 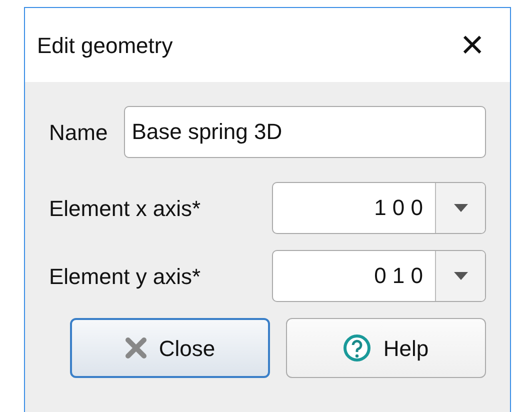 I want to click on cross-icon, so click(x=135, y=348).